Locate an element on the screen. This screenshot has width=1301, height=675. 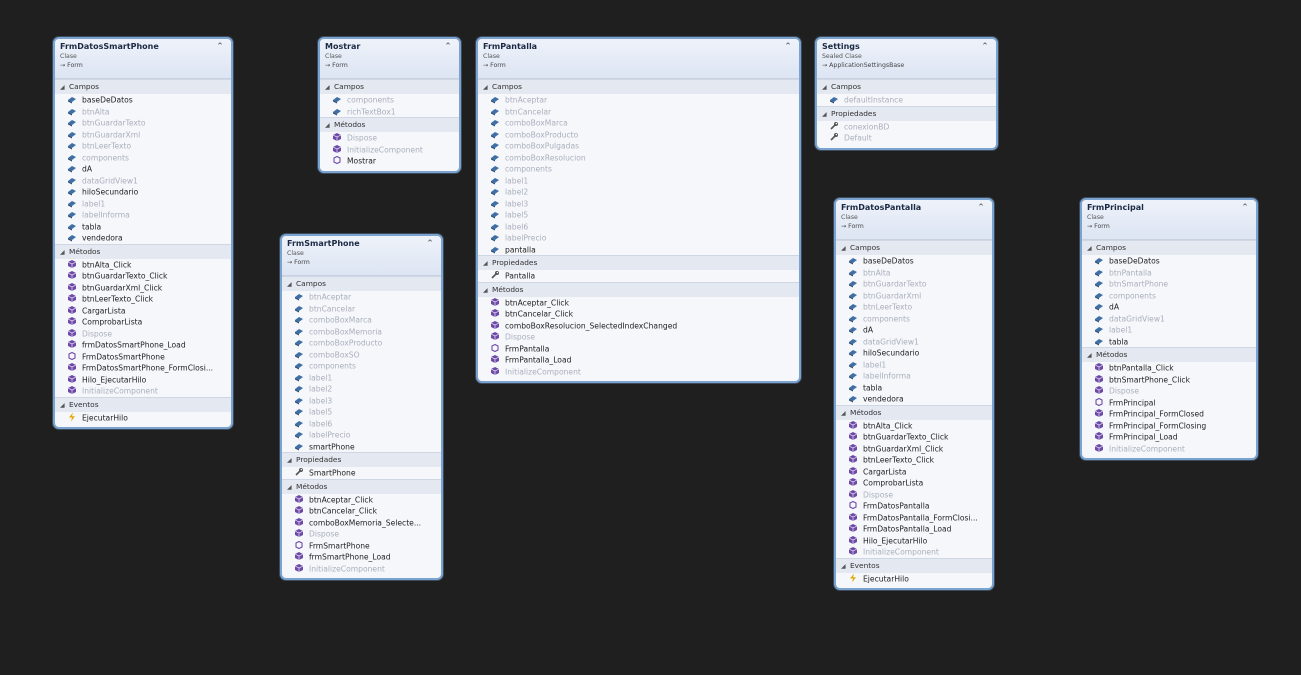
member-row: btnSmartPhone is located at coordinates (1169, 284).